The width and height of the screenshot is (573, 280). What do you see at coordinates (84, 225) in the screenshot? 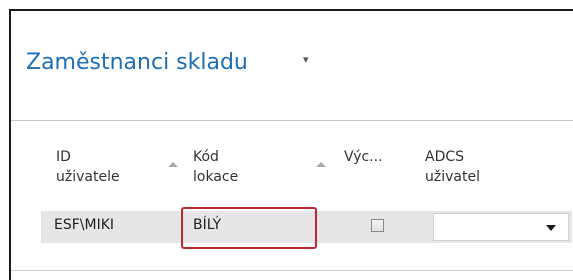
I see `cell-user-id: ESF\MIKI` at bounding box center [84, 225].